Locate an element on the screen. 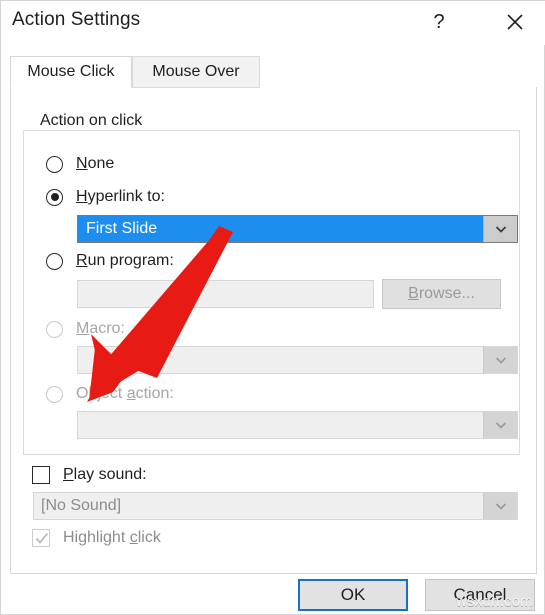 Image resolution: width=545 pixels, height=615 pixels. close-icon is located at coordinates (515, 22).